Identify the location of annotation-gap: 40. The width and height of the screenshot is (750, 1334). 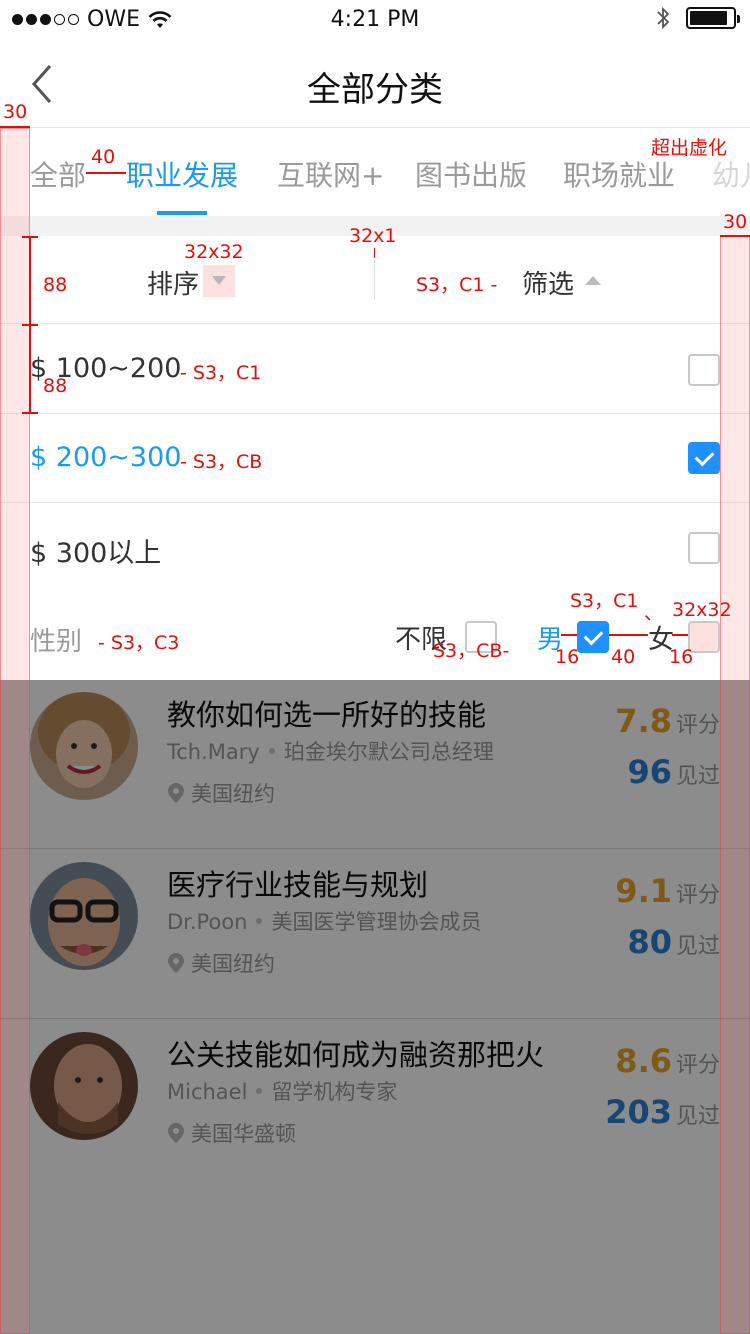
(623, 657).